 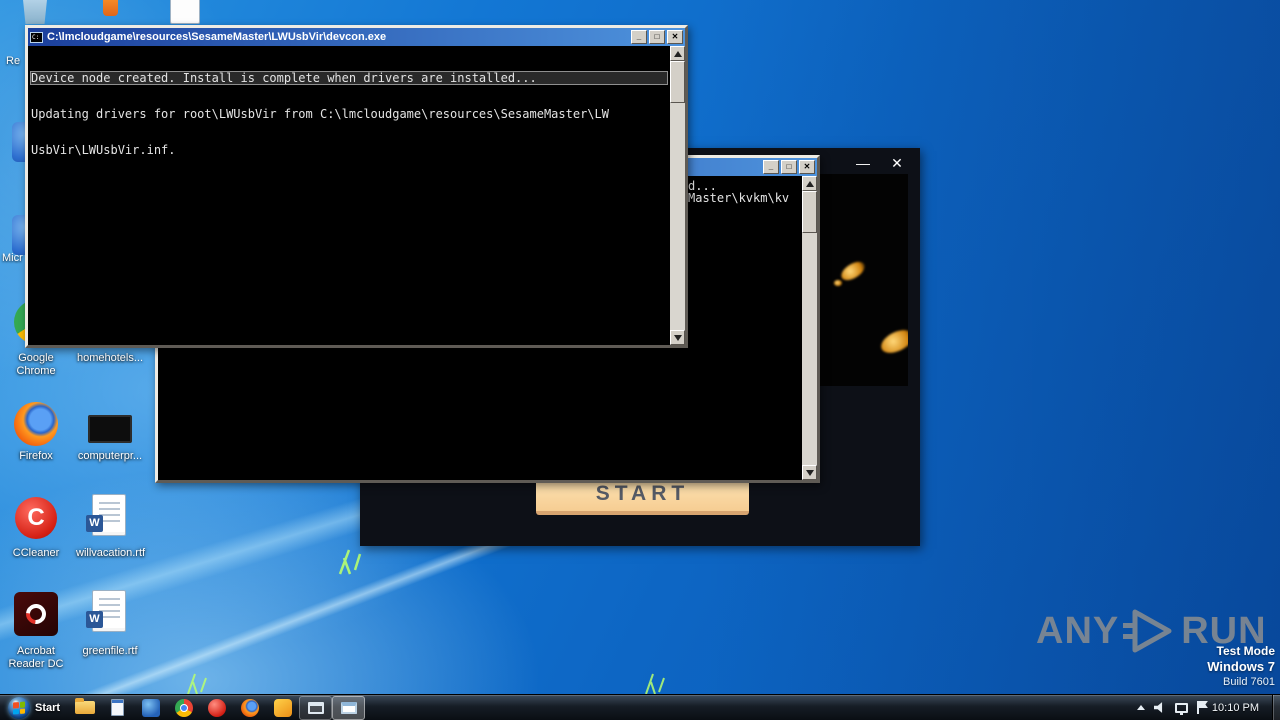 I want to click on start-label: Start, so click(x=48, y=707).